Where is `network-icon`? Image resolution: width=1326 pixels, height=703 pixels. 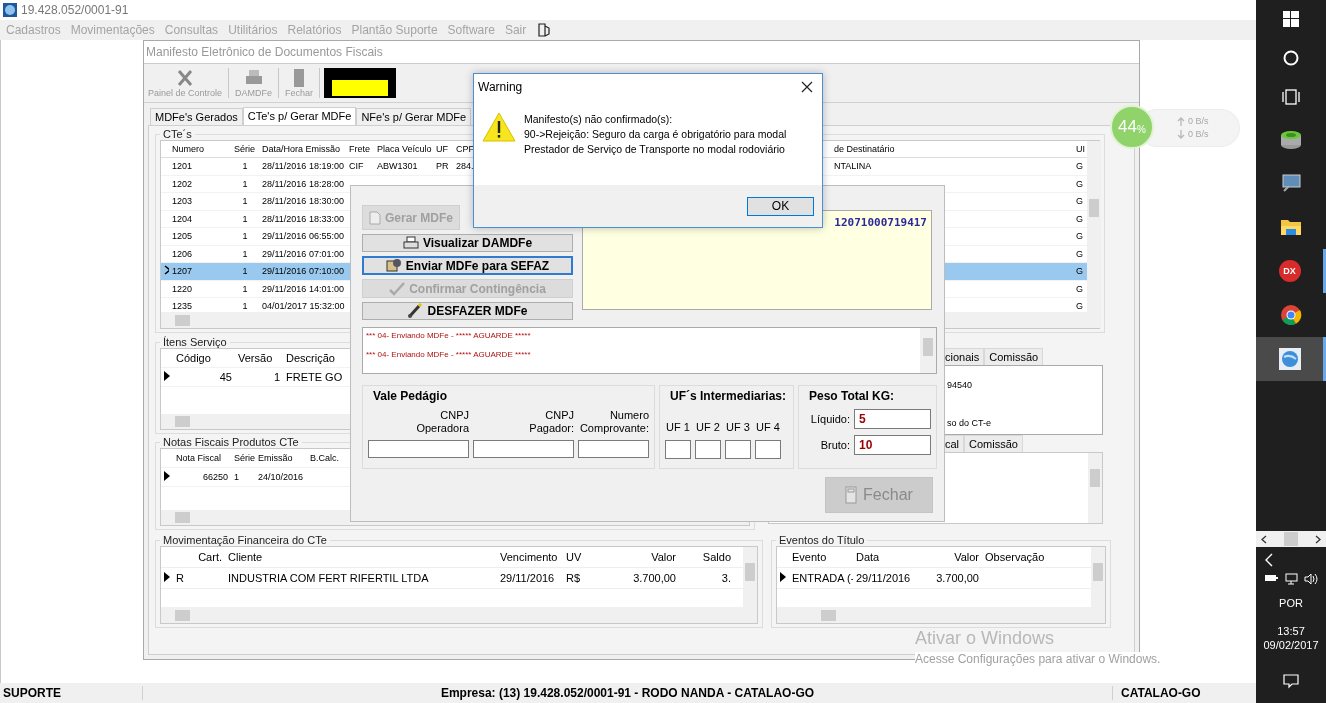
network-icon is located at coordinates (1291, 579).